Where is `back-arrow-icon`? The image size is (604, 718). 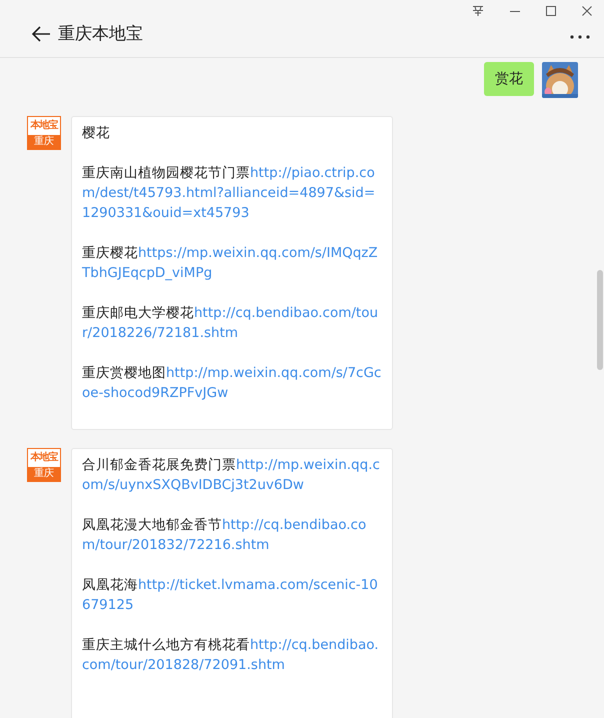 back-arrow-icon is located at coordinates (41, 34).